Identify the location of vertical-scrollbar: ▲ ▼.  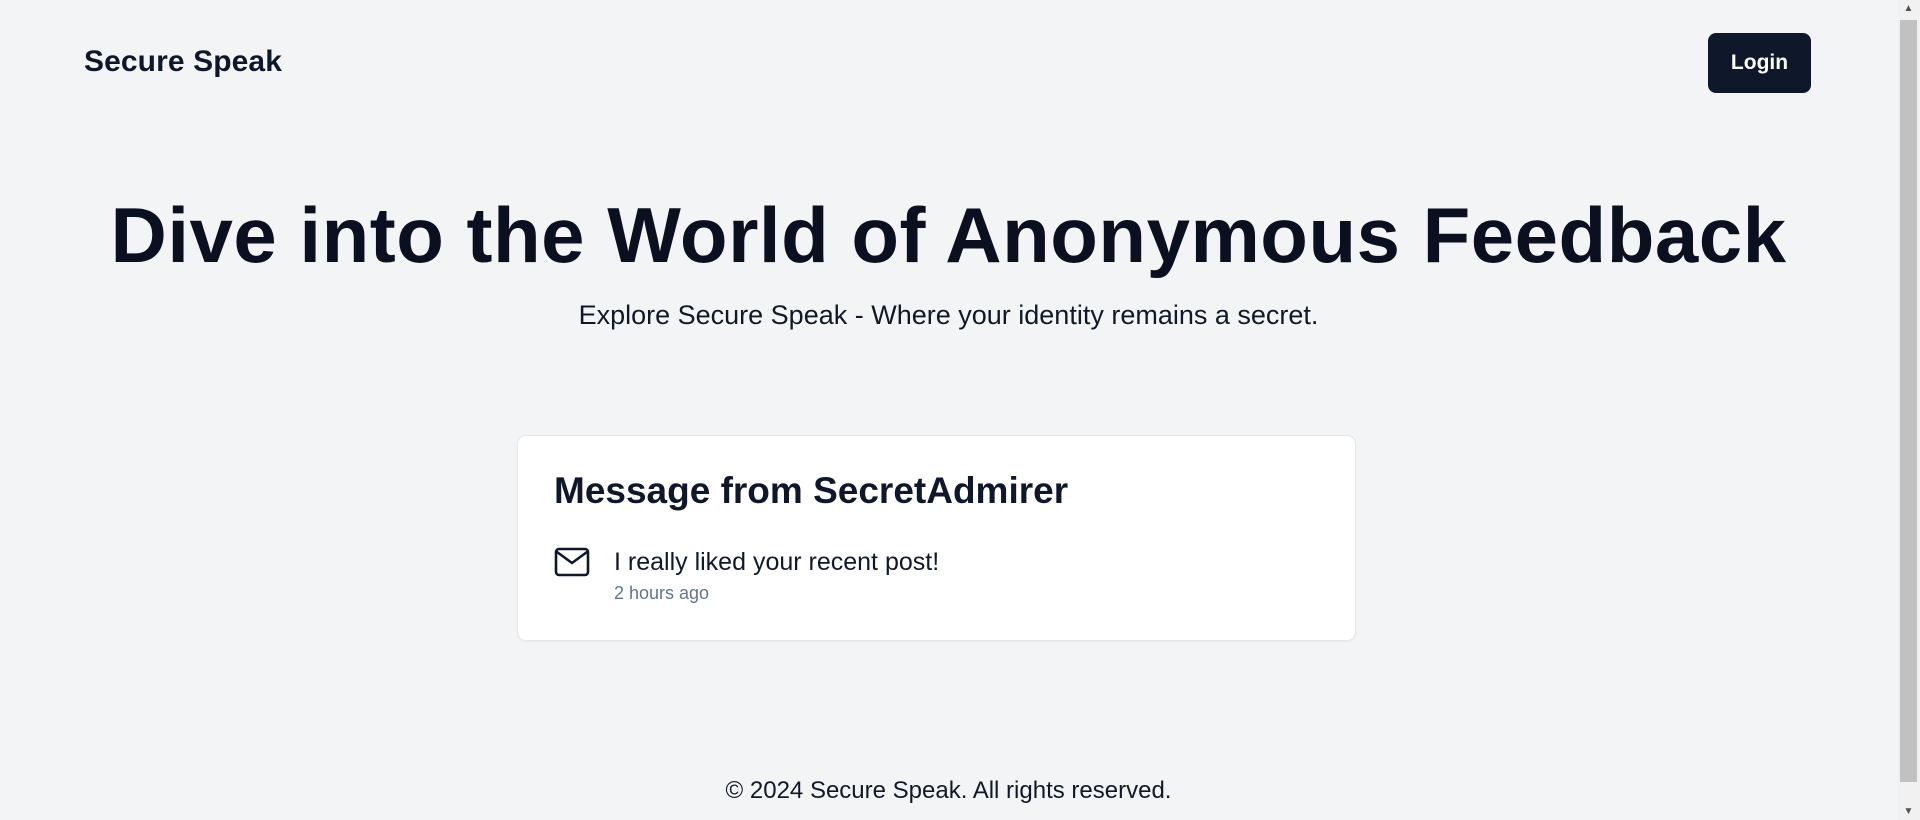
(1908, 410).